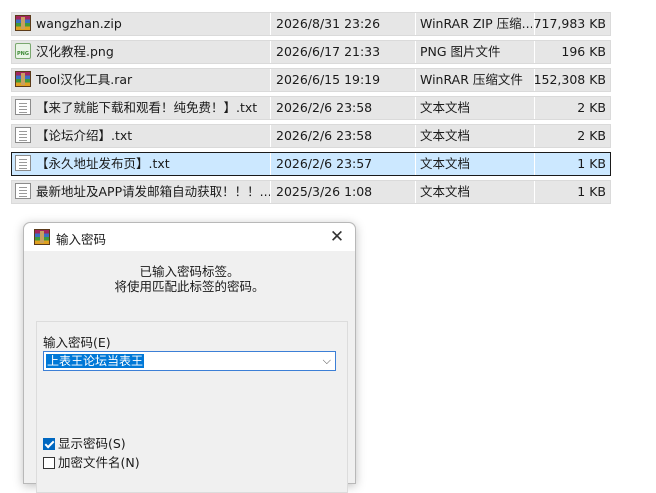 This screenshot has height=493, width=656. What do you see at coordinates (49, 463) in the screenshot?
I see `encrypt-filenames-checkbox` at bounding box center [49, 463].